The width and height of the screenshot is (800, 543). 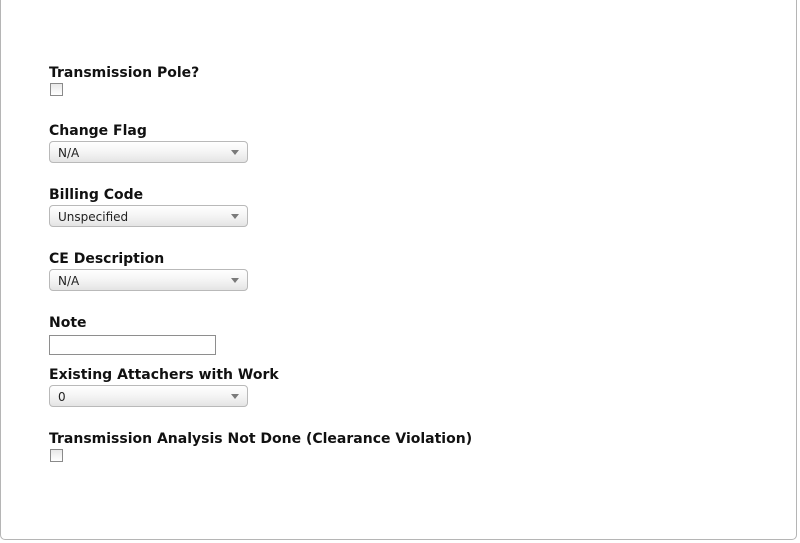 I want to click on existing-attachers-label: Existing Attachers with Work, so click(x=164, y=375).